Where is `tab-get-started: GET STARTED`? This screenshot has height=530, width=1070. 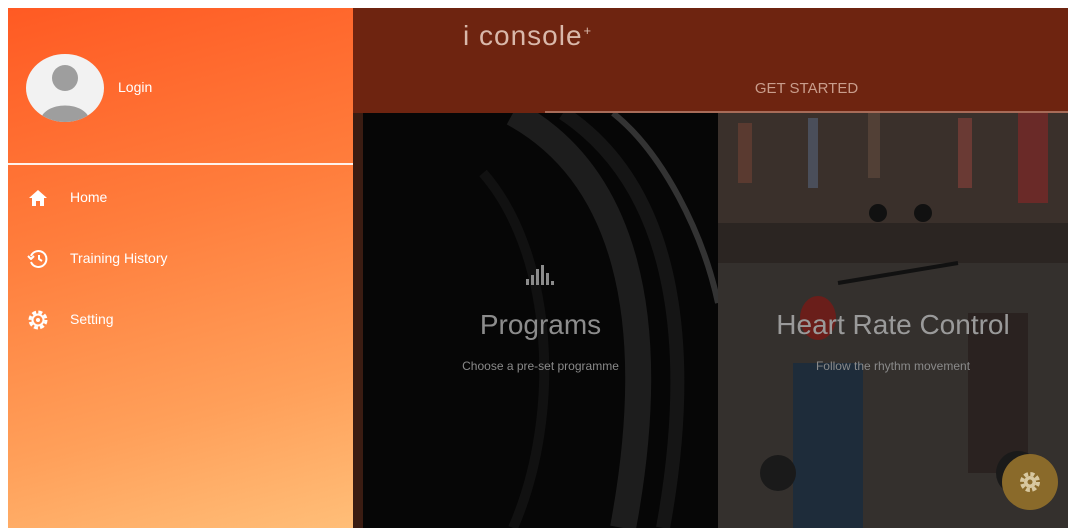 tab-get-started: GET STARTED is located at coordinates (806, 93).